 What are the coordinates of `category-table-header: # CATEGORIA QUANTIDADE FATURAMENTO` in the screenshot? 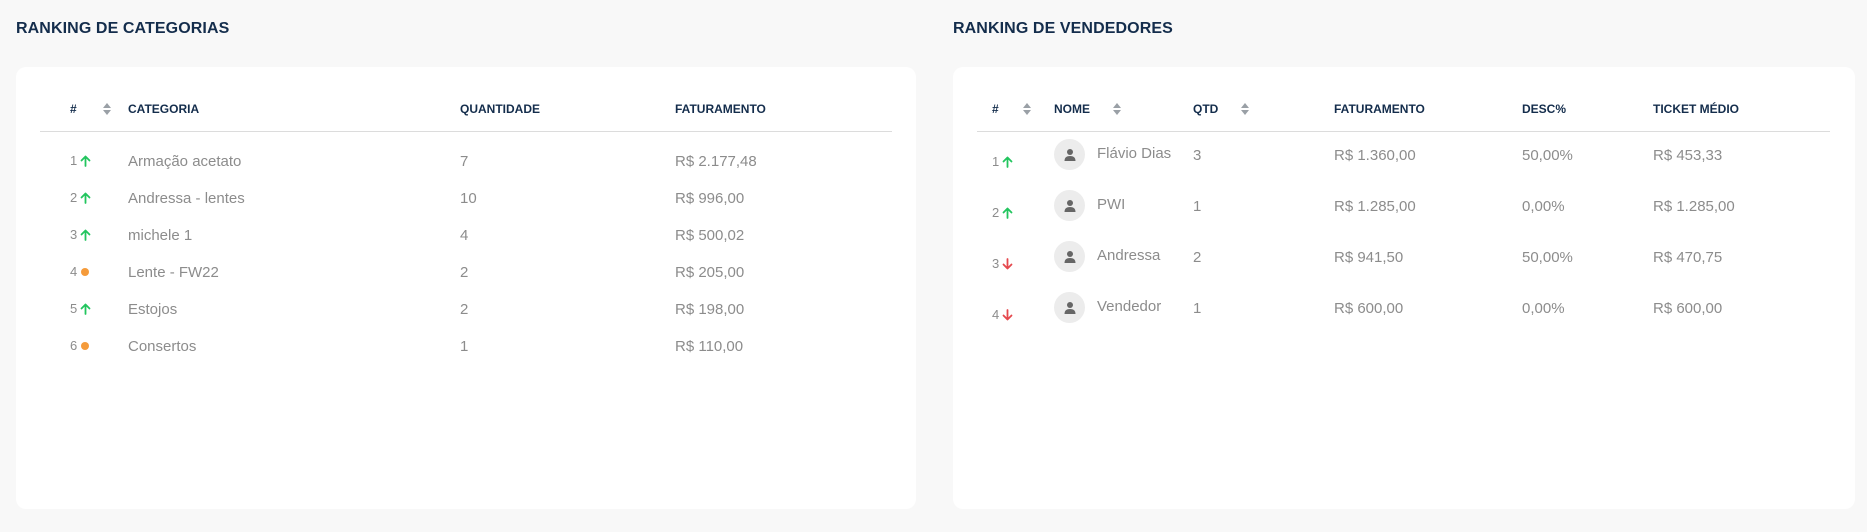 It's located at (466, 109).